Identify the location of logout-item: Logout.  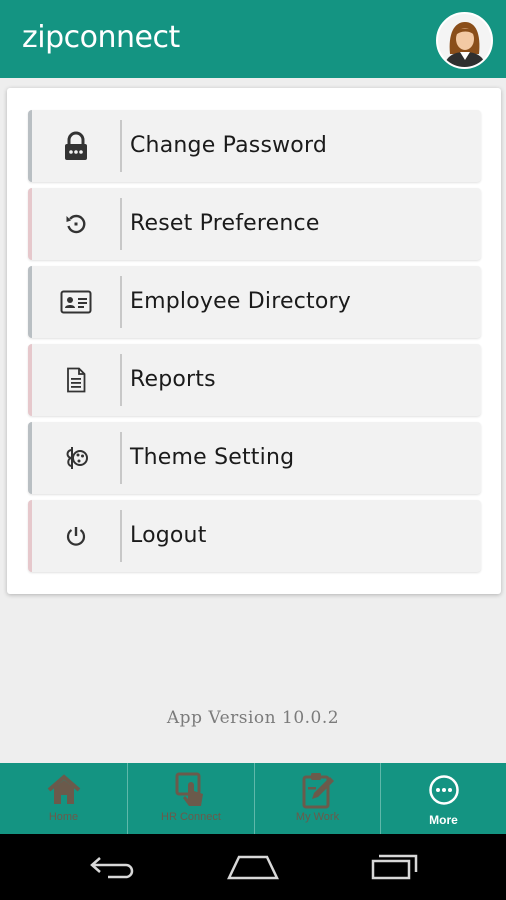
(254, 536).